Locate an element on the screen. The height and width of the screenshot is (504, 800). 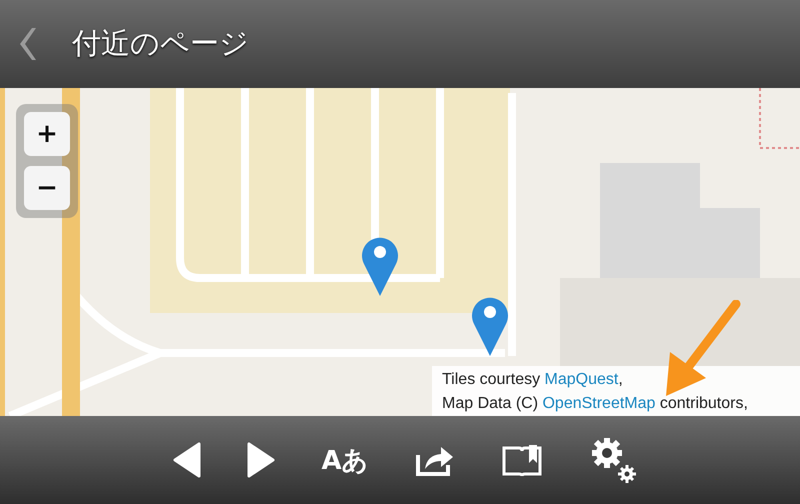
zoom-in-button: + is located at coordinates (47, 134).